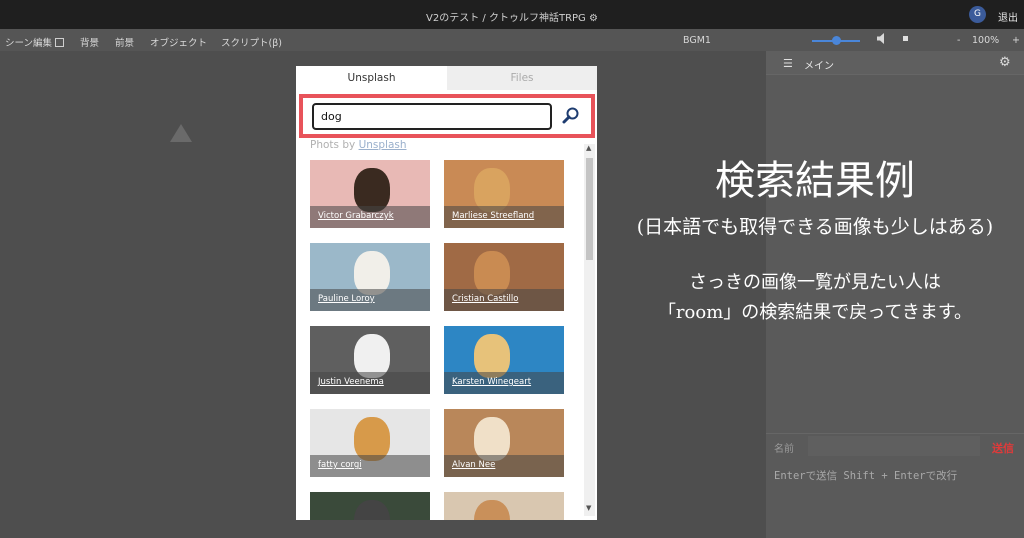  Describe the element at coordinates (1003, 448) in the screenshot. I see `send-button: 送信` at that location.